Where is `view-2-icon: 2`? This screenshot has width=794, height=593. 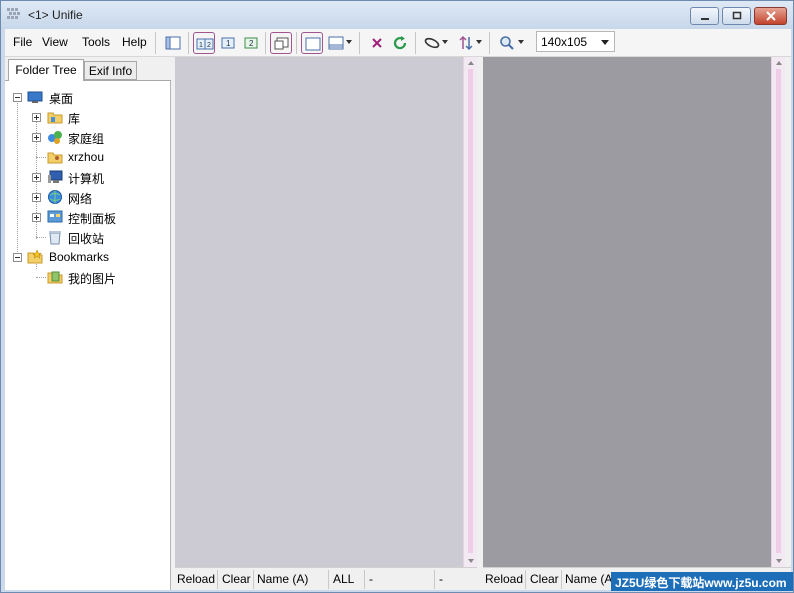 view-2-icon: 2 is located at coordinates (251, 43).